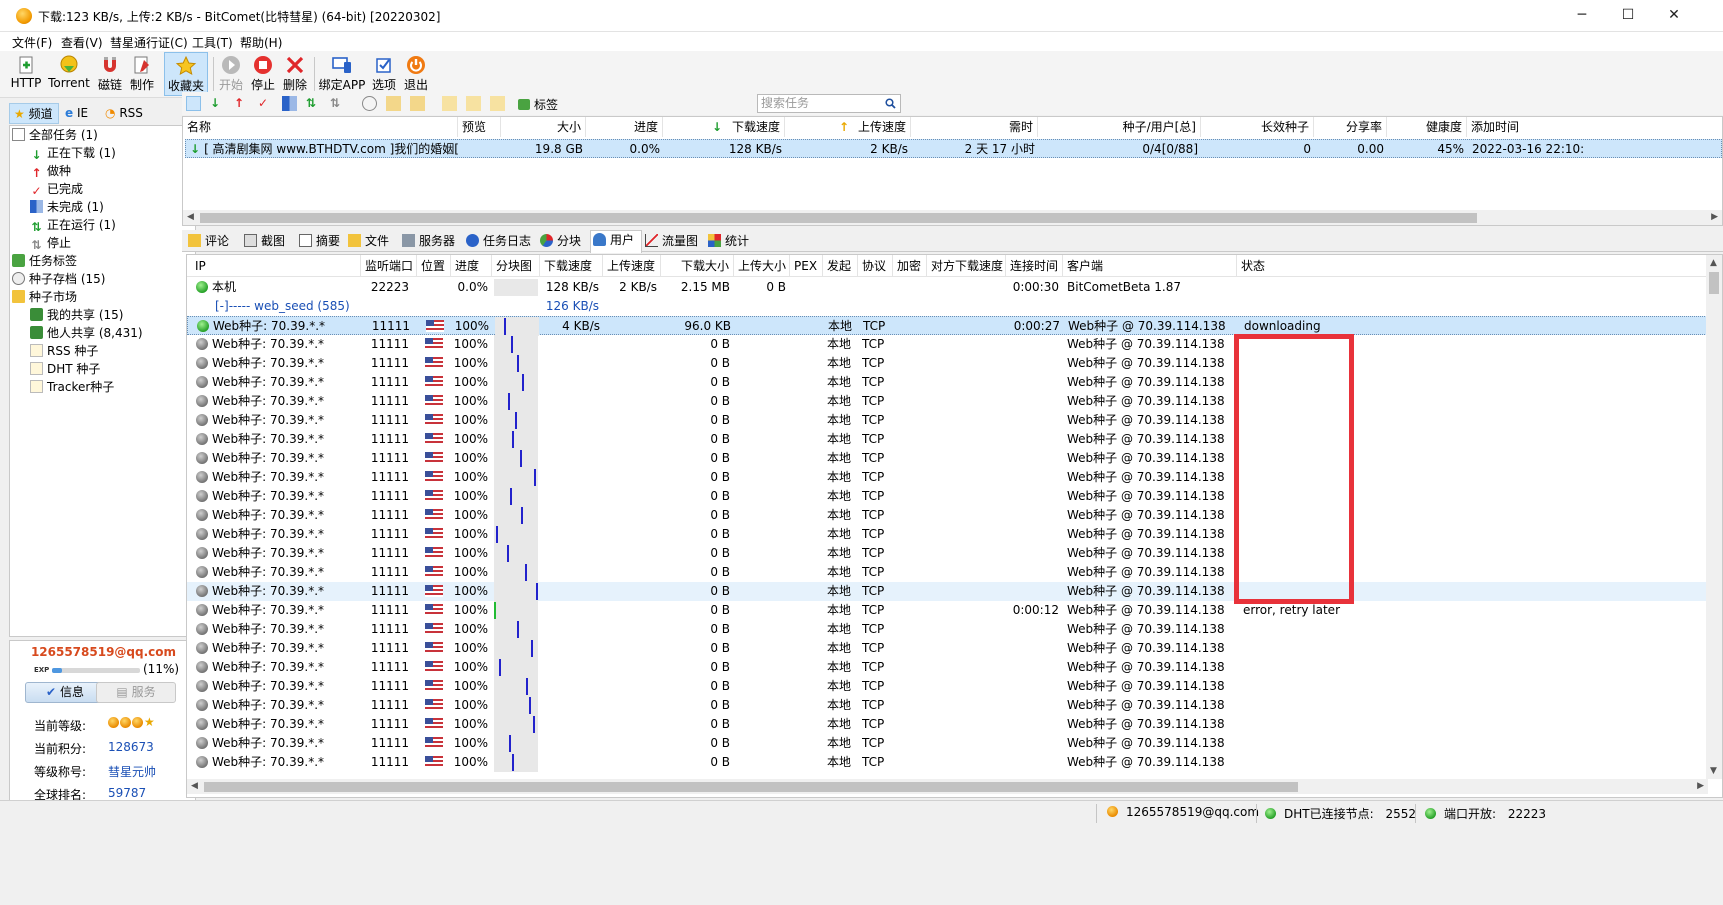 Image resolution: width=1723 pixels, height=905 pixels. What do you see at coordinates (212, 42) in the screenshot?
I see `menu-tools: 工具(T)` at bounding box center [212, 42].